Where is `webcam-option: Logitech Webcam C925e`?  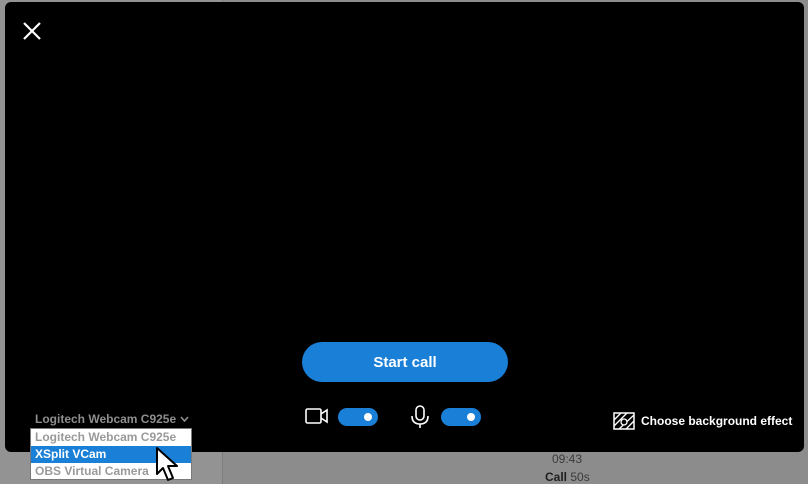 webcam-option: Logitech Webcam C925e is located at coordinates (111, 437).